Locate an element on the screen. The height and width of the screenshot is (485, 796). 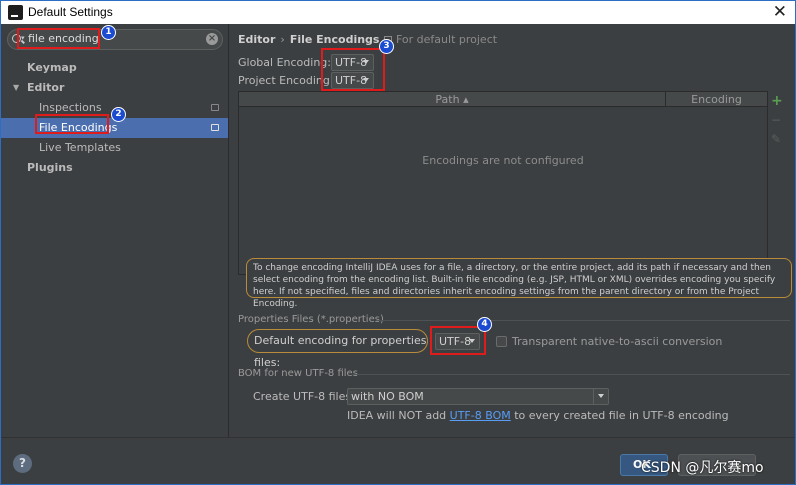
annotation-badge-2: 2 is located at coordinates (118, 114).